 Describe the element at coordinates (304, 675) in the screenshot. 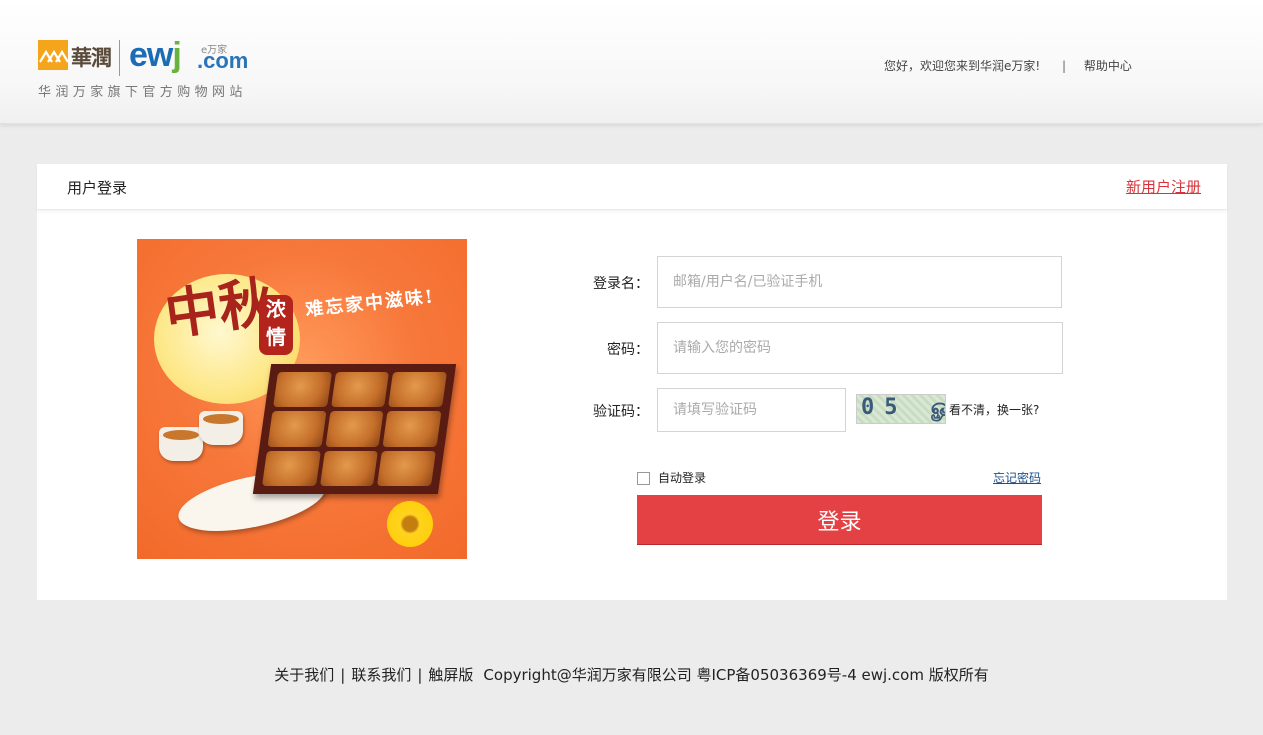

I see `footer-about-link: 关于我们` at that location.